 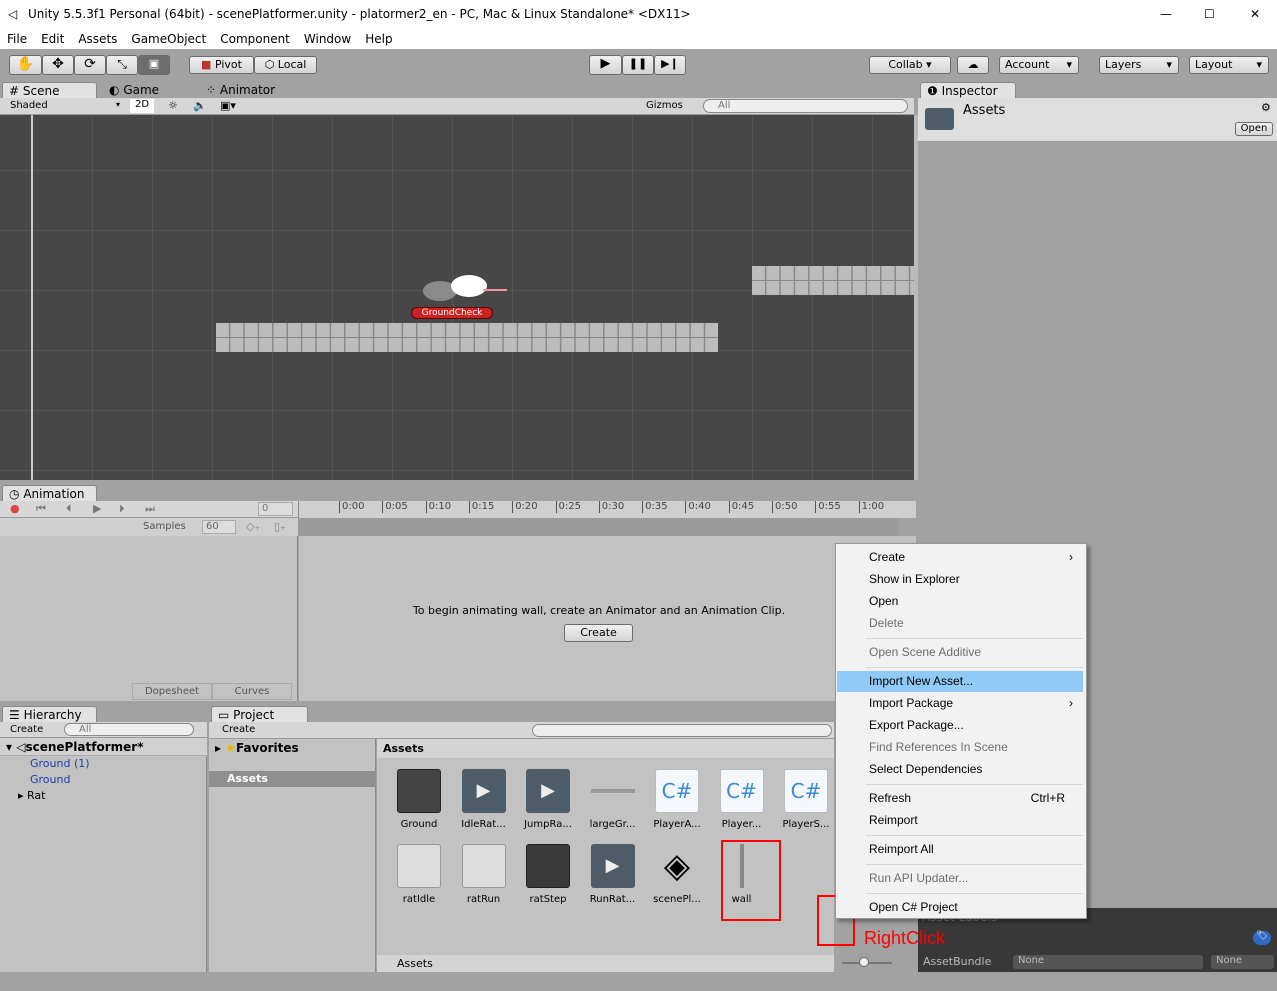 I want to click on menu-window: Window, so click(x=327, y=39).